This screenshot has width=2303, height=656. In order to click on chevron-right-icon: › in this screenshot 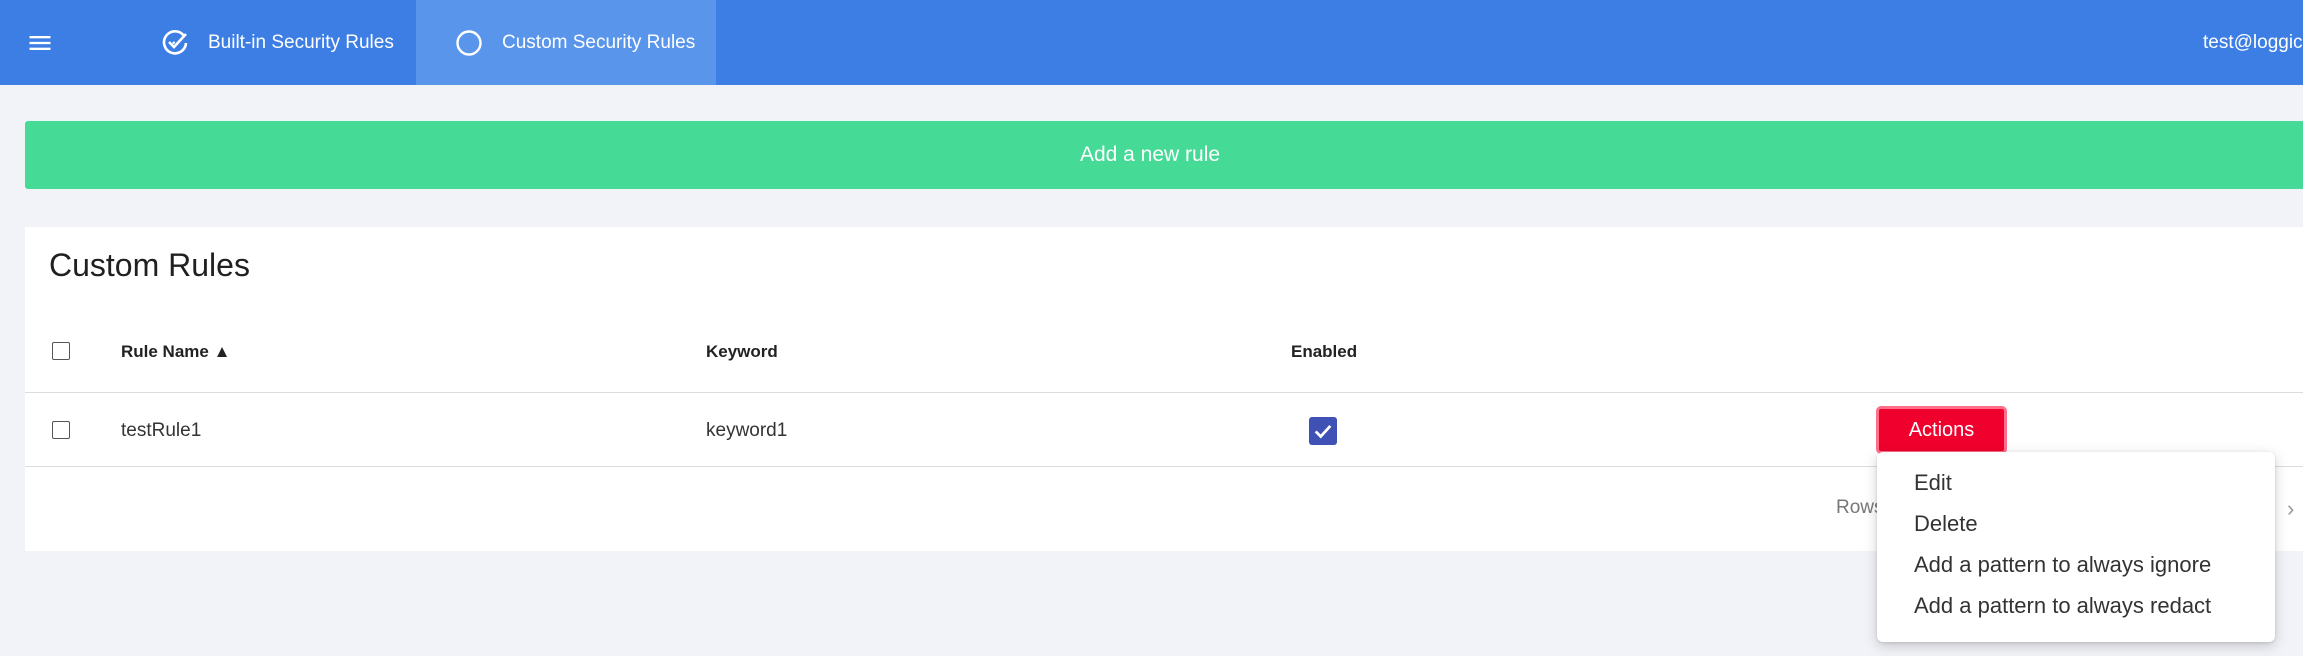, I will do `click(2290, 509)`.